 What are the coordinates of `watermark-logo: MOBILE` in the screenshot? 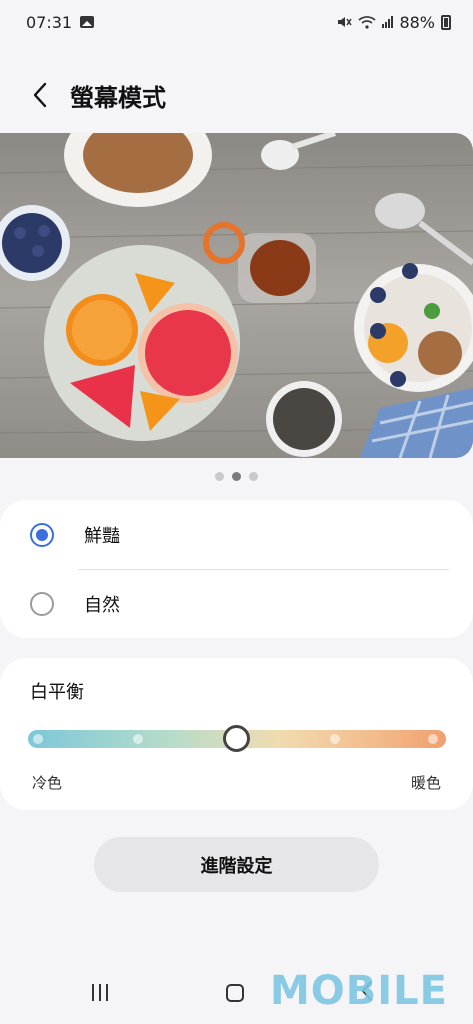 It's located at (359, 991).